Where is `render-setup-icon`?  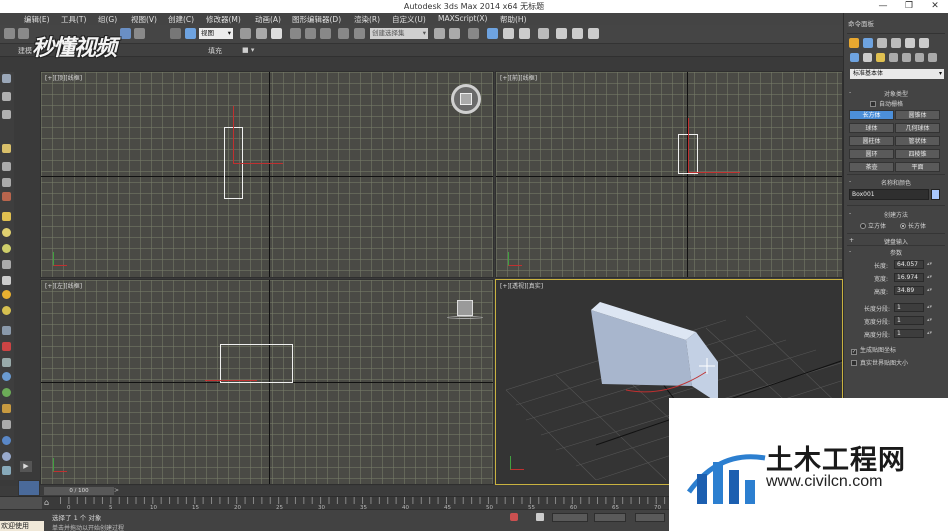 render-setup-icon is located at coordinates (561, 33).